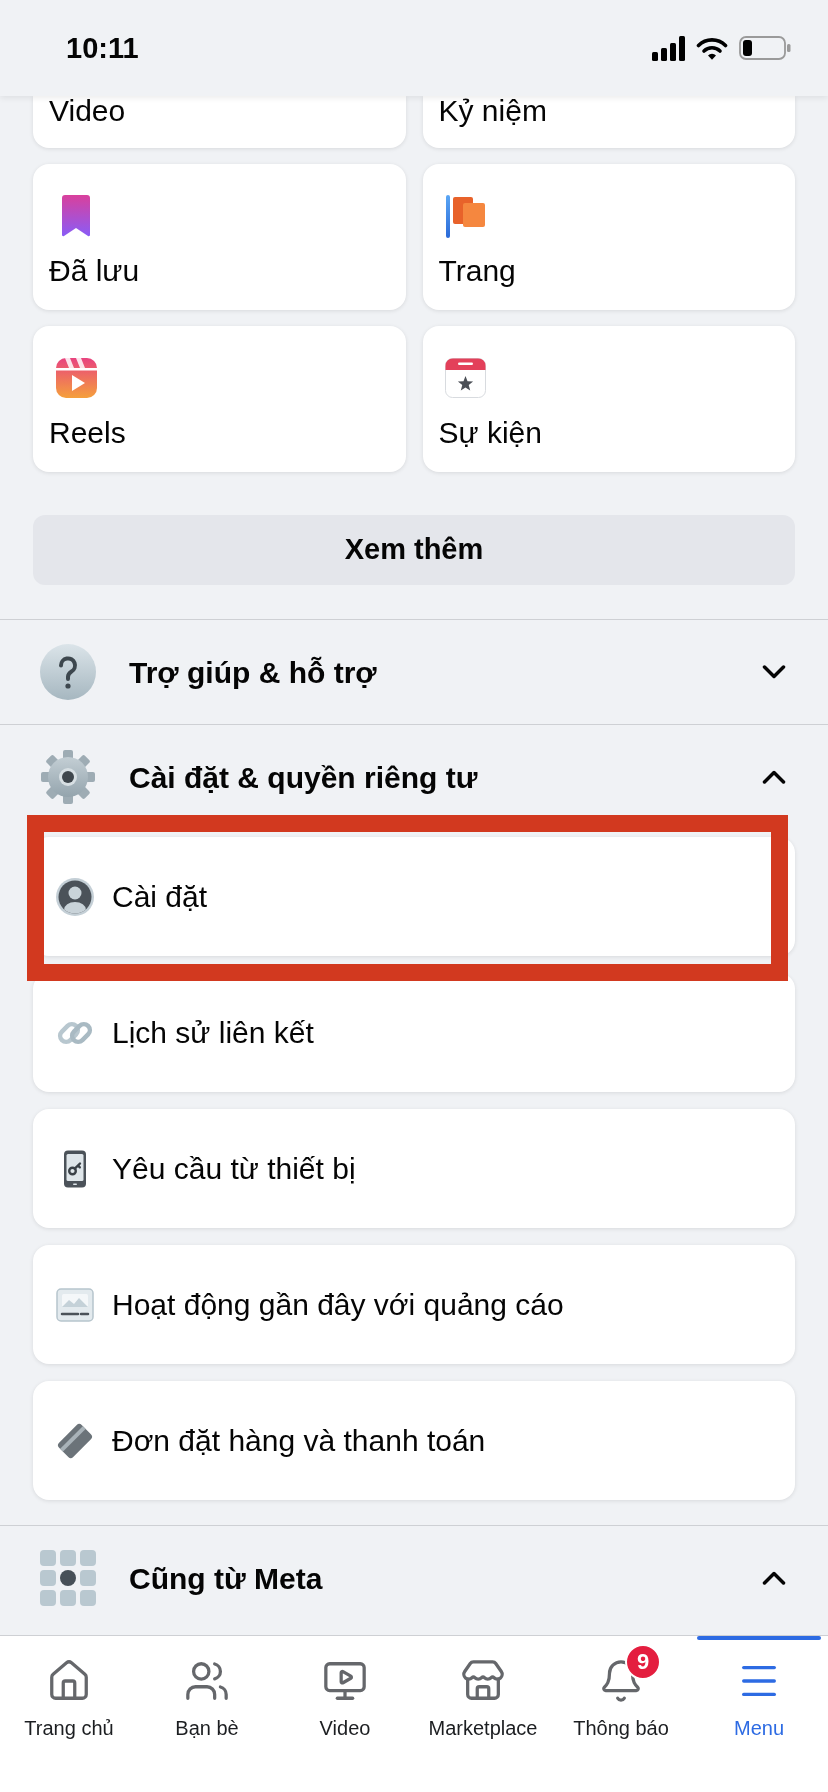  What do you see at coordinates (643, 1662) in the screenshot?
I see `notification-badge: 9` at bounding box center [643, 1662].